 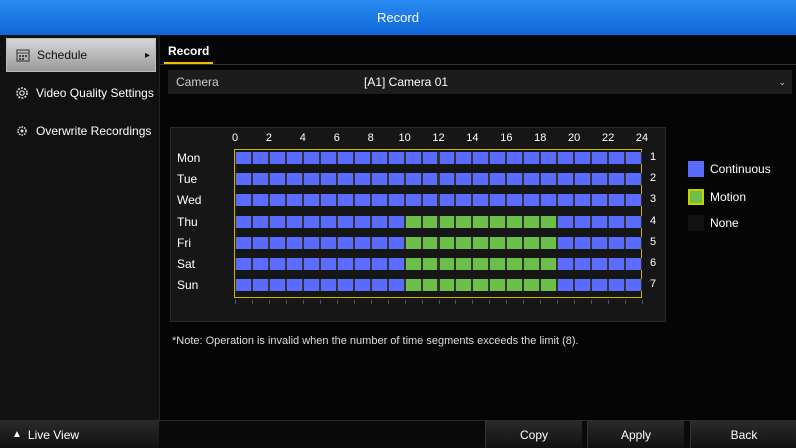 What do you see at coordinates (729, 169) in the screenshot?
I see `legend-continuous: Continuous` at bounding box center [729, 169].